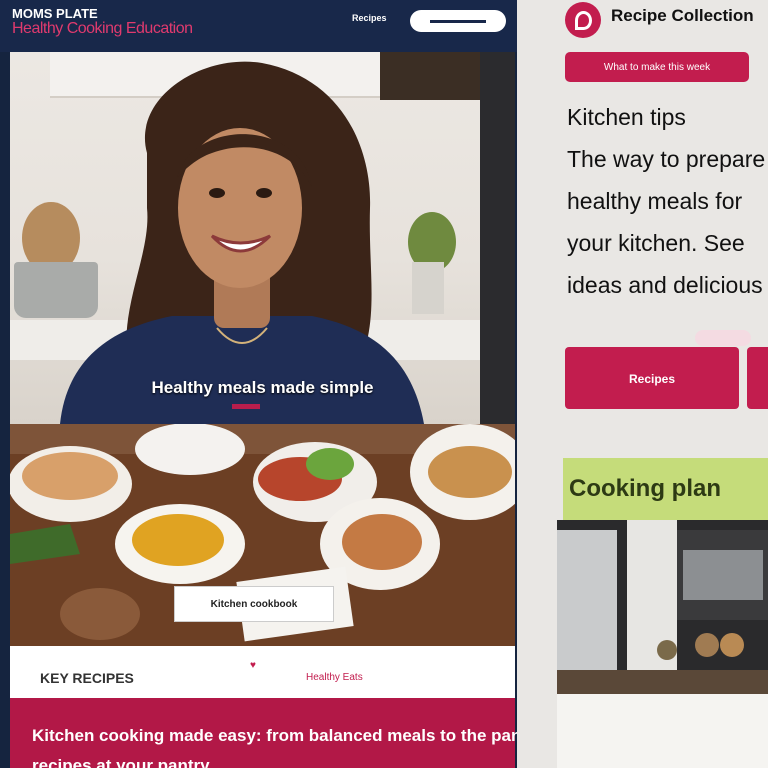 This screenshot has height=768, width=768. I want to click on brand-logo: MOMS PLATE, so click(55, 13).